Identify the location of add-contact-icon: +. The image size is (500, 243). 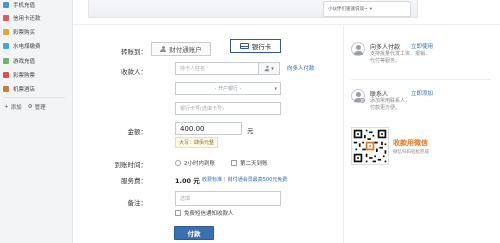
(362, 100).